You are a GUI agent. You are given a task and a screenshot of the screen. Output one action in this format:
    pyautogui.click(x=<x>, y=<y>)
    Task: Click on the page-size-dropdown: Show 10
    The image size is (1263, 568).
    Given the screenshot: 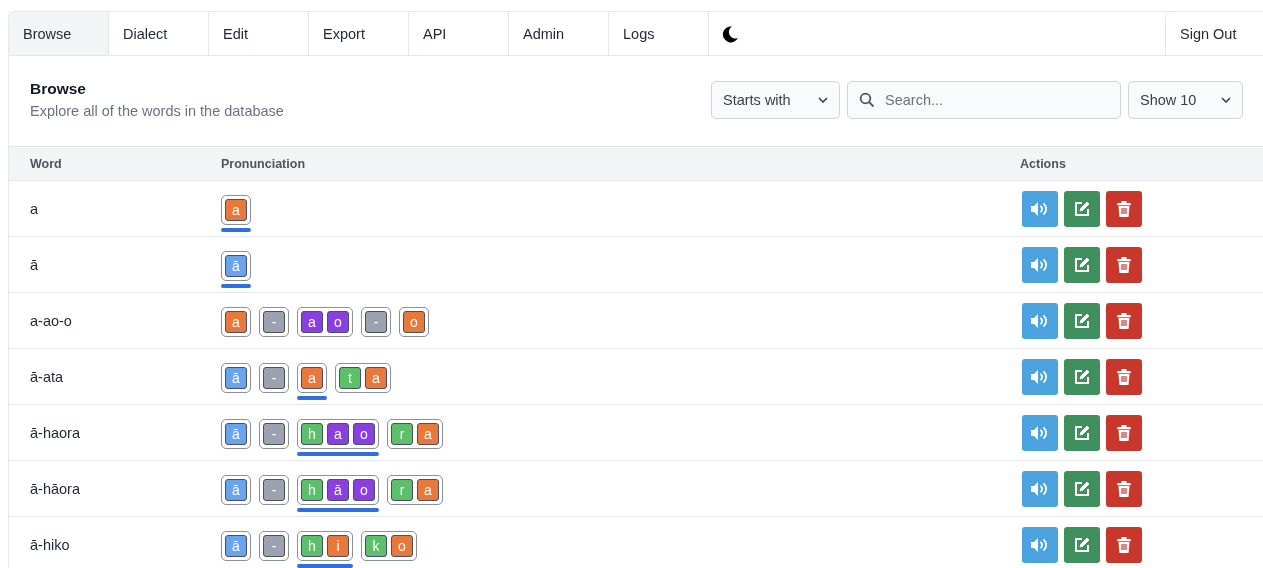 What is the action you would take?
    pyautogui.click(x=1185, y=100)
    